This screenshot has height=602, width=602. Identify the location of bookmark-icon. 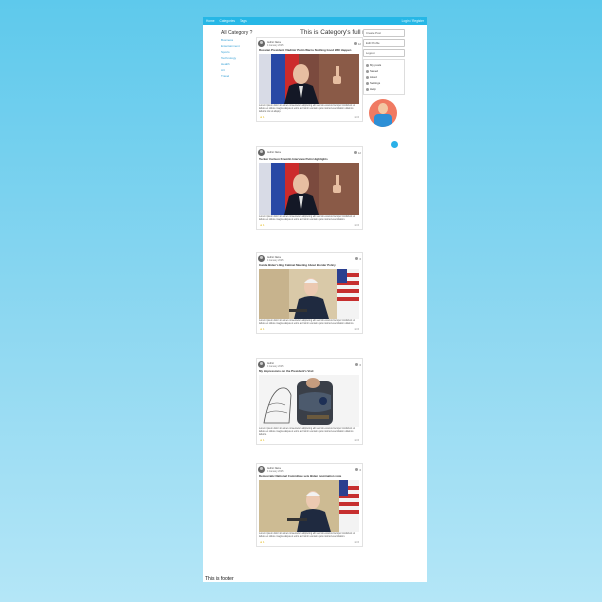
(367, 71).